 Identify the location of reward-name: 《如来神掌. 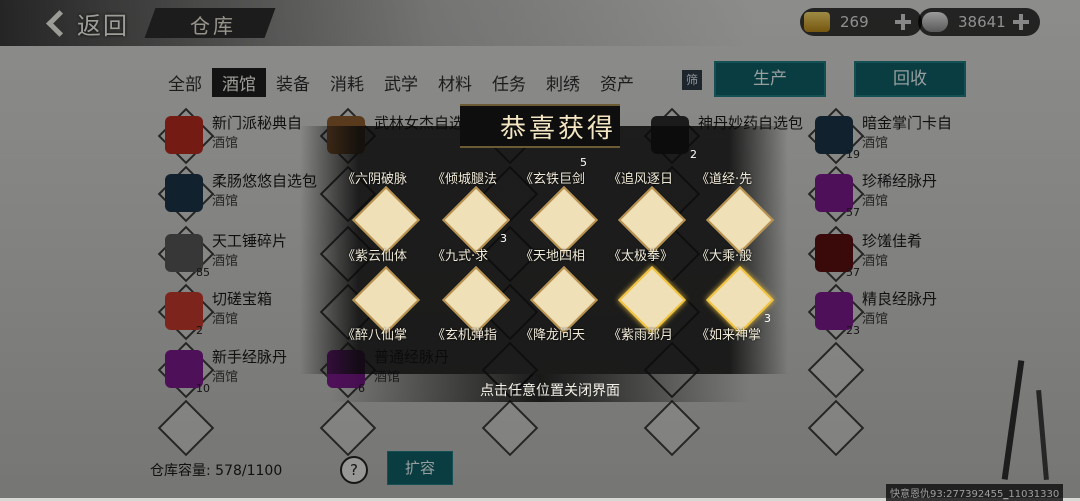
(729, 335).